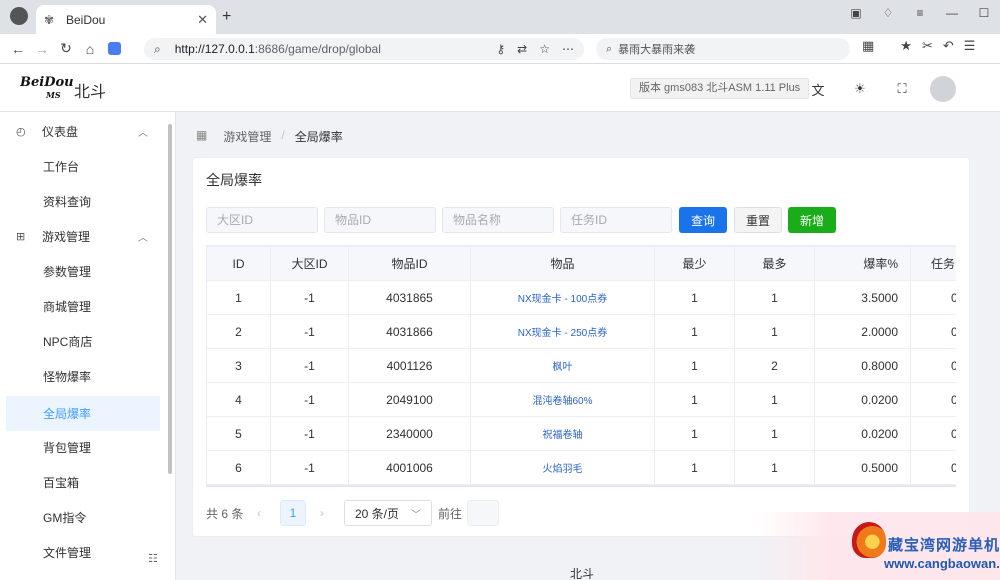  I want to click on key-icon: ⚷, so click(500, 49).